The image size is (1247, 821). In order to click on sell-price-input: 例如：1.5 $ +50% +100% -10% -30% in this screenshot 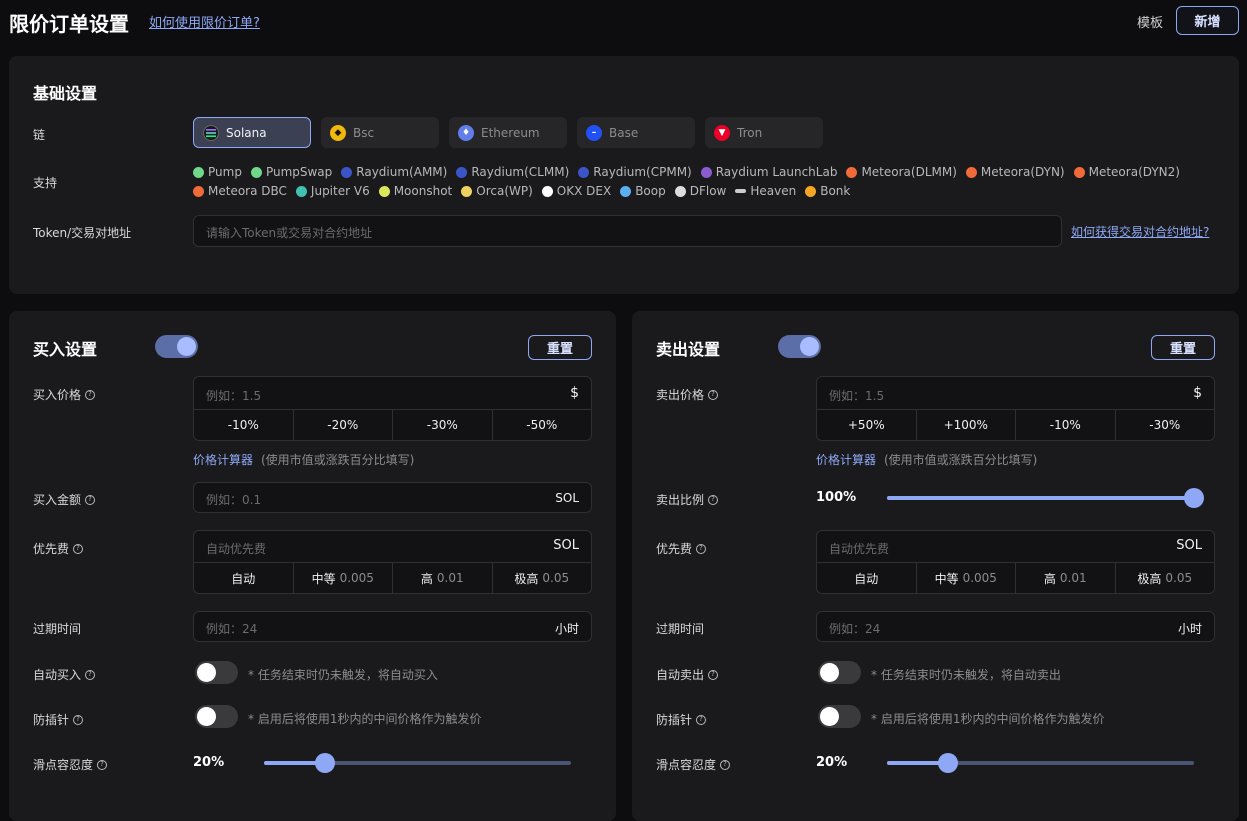, I will do `click(1015, 408)`.